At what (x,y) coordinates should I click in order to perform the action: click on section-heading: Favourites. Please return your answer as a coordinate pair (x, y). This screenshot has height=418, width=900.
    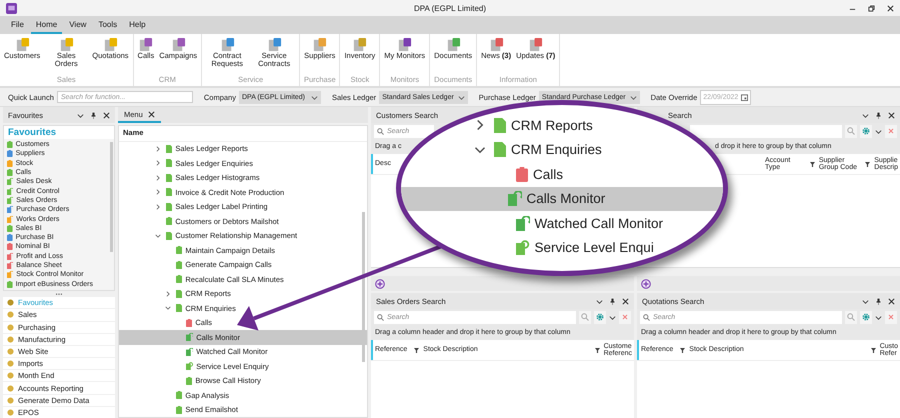
    Looking at the image, I should click on (32, 132).